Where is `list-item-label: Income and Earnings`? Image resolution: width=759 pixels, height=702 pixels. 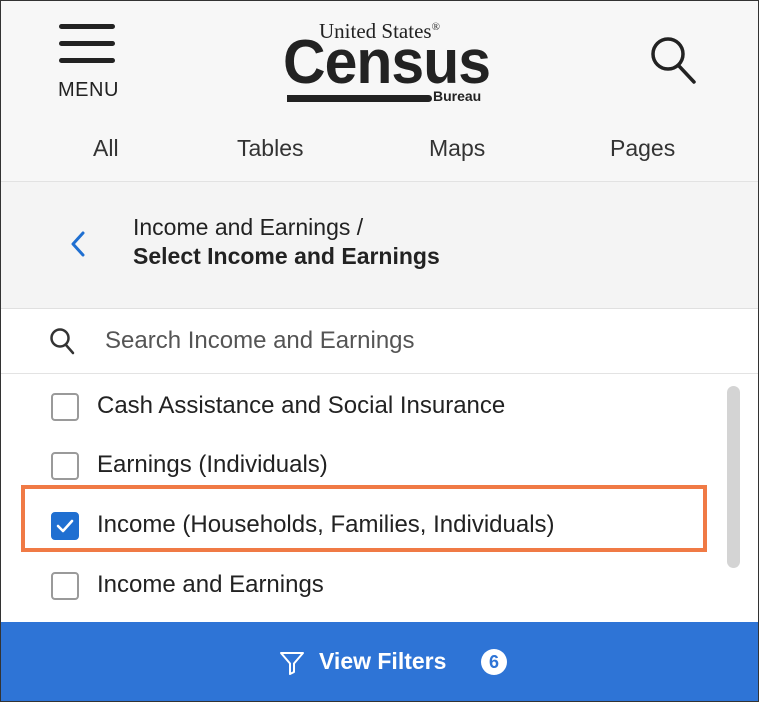
list-item-label: Income and Earnings is located at coordinates (210, 584).